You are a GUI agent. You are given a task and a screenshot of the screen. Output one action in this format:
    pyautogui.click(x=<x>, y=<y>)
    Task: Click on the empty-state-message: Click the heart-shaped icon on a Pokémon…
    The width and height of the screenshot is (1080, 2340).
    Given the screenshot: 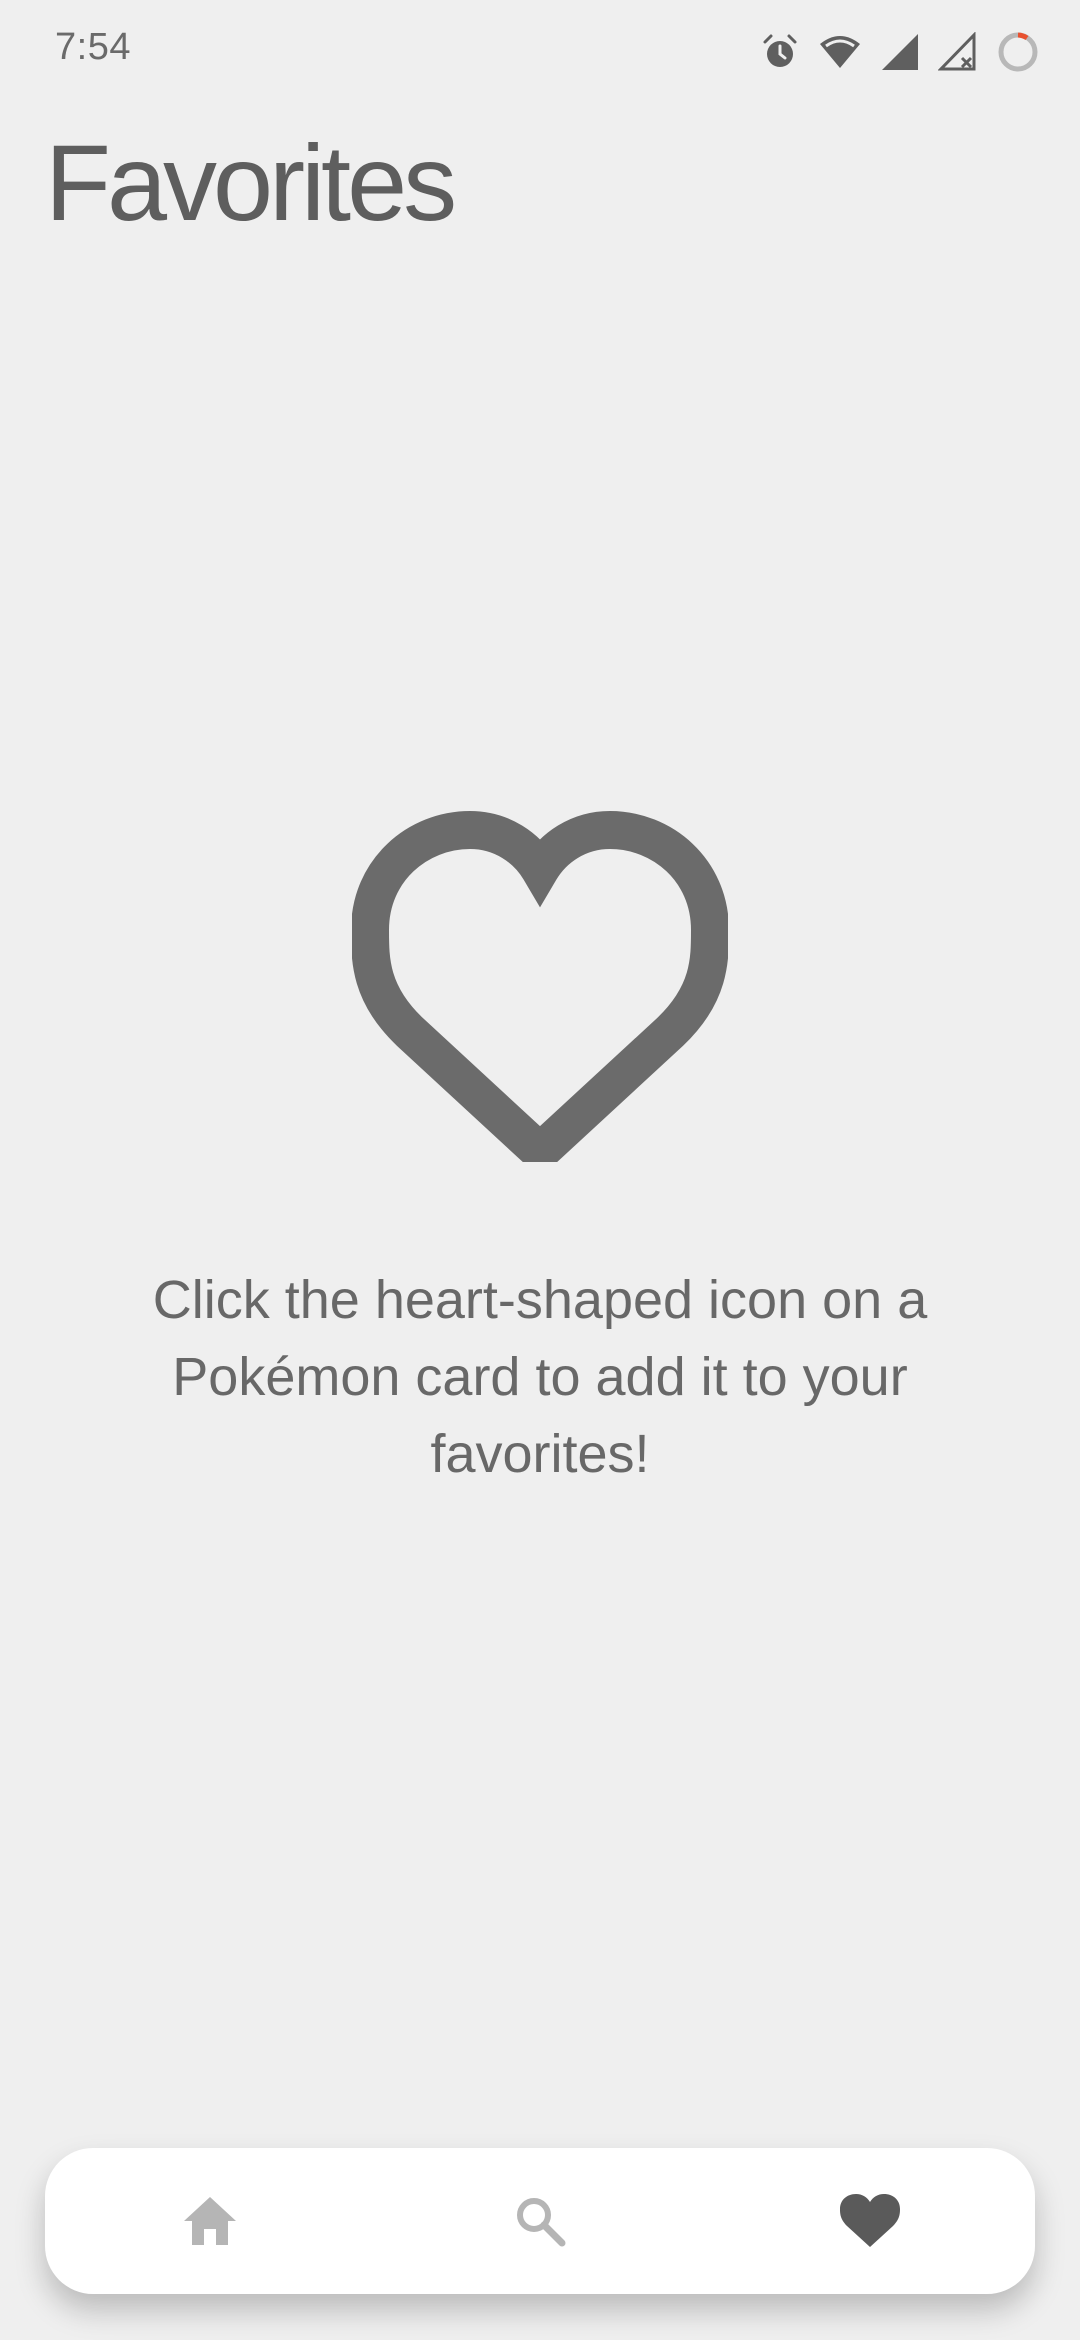 What is the action you would take?
    pyautogui.click(x=540, y=1377)
    